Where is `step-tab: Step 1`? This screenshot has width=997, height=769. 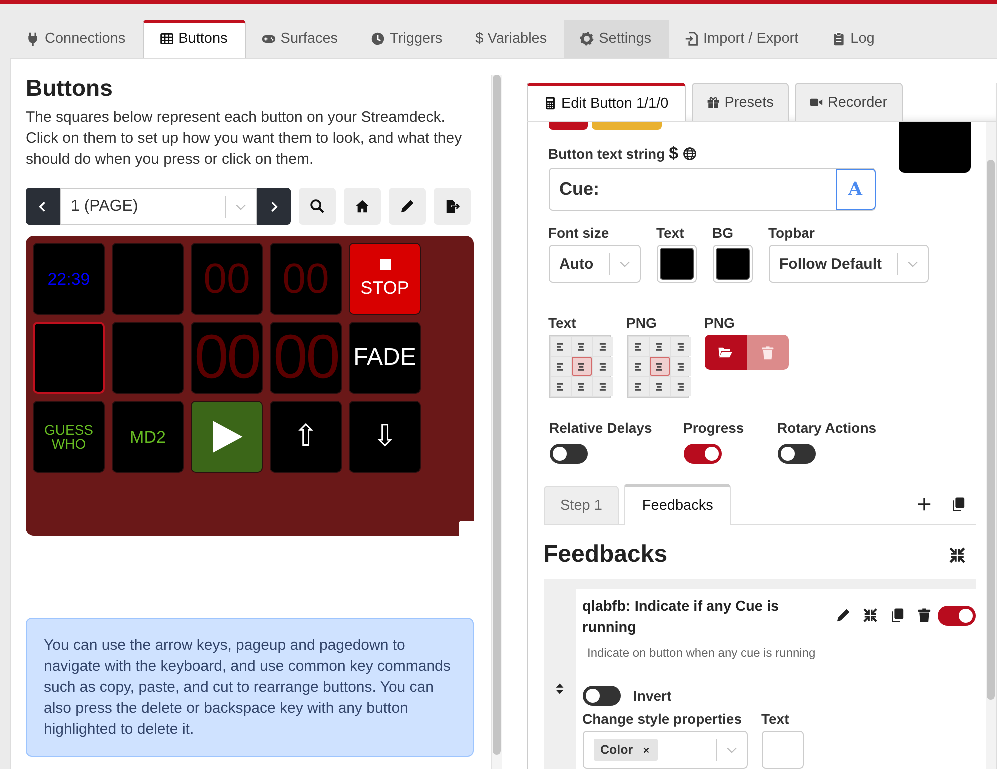 step-tab: Step 1 is located at coordinates (582, 505).